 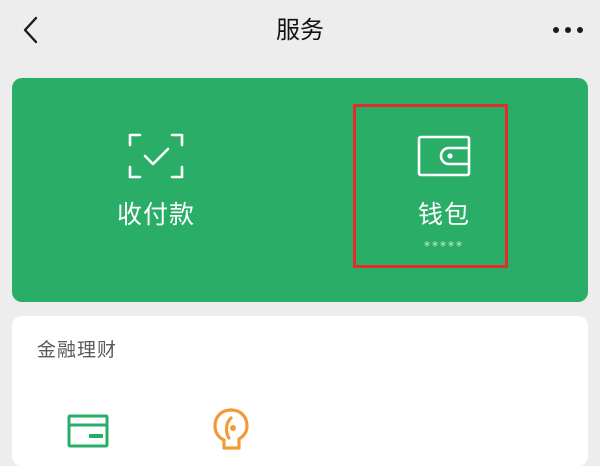 I want to click on wallet-label: 钱包, so click(x=443, y=214).